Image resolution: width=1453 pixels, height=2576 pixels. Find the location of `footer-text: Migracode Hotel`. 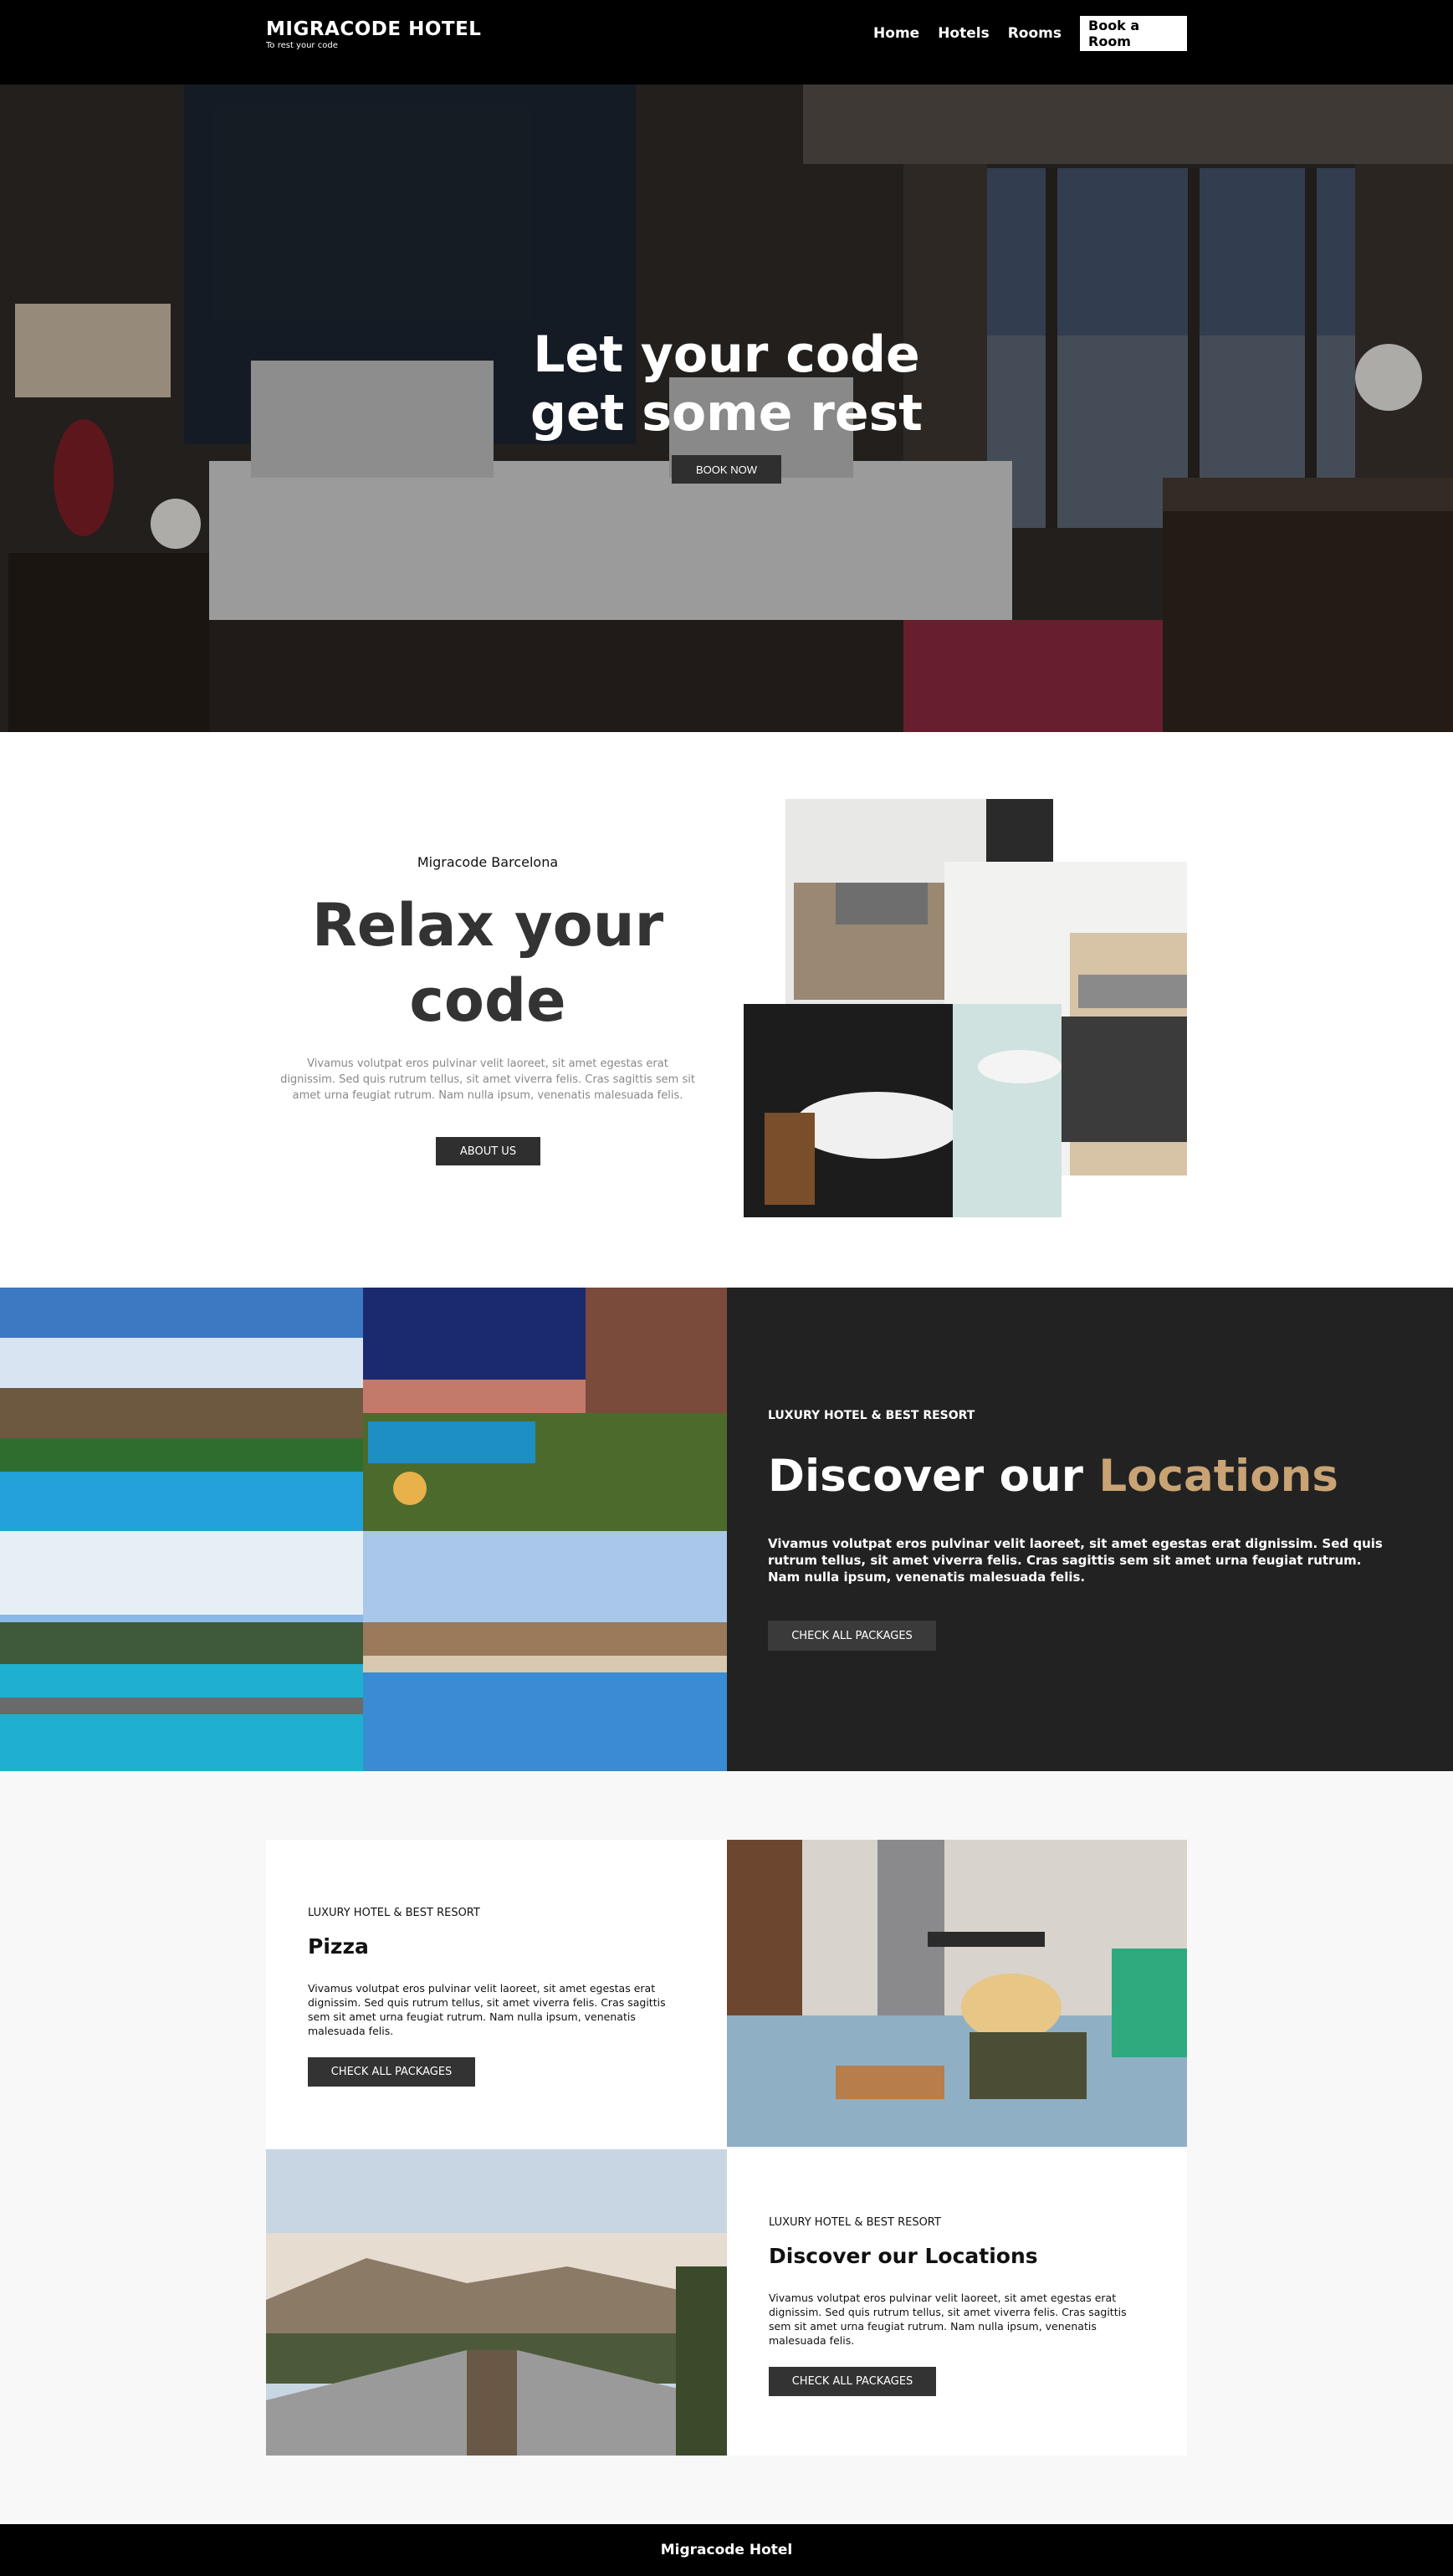

footer-text: Migracode Hotel is located at coordinates (726, 2550).